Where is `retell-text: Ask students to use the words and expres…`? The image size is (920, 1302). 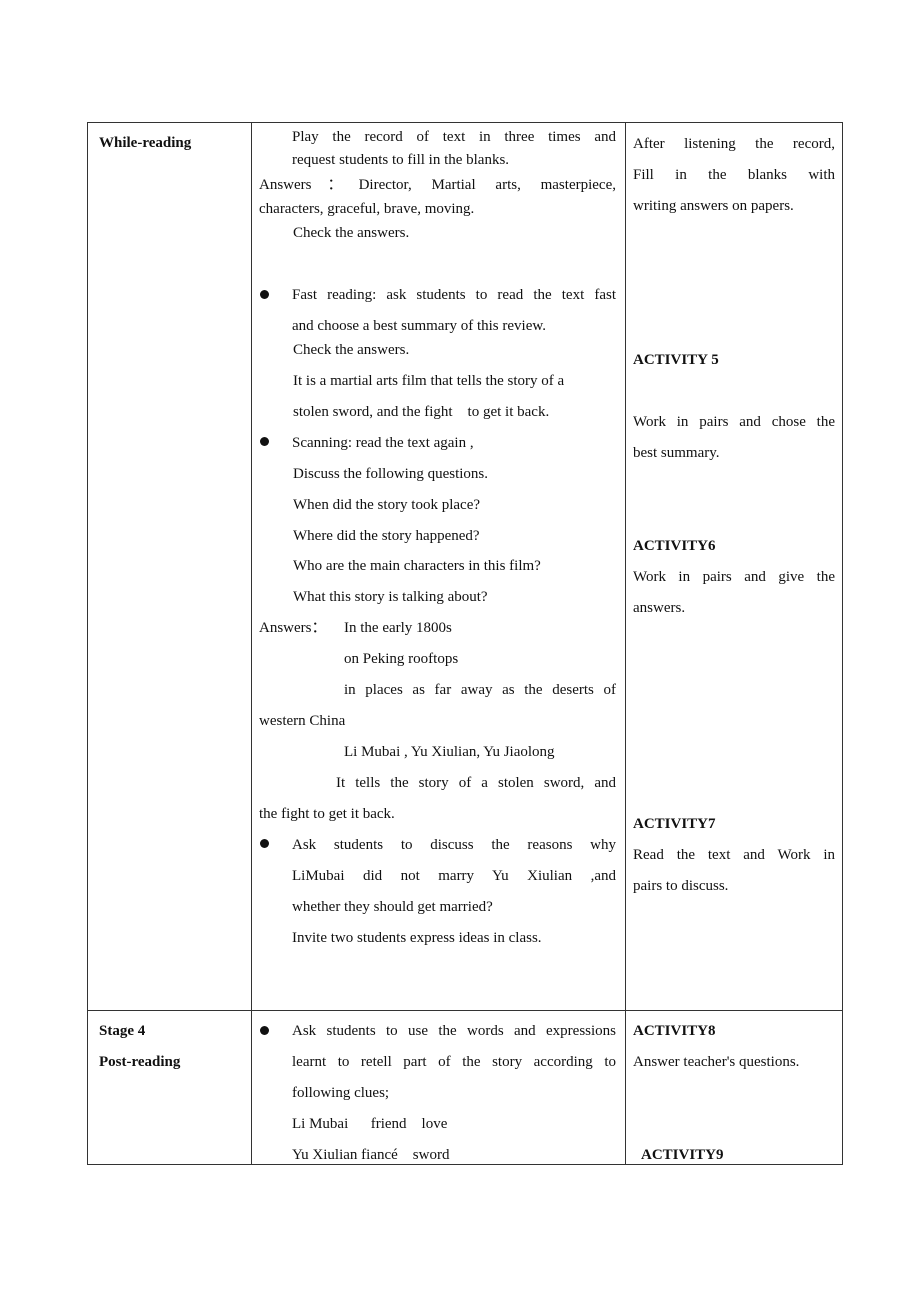 retell-text: Ask students to use the words and expres… is located at coordinates (454, 1031).